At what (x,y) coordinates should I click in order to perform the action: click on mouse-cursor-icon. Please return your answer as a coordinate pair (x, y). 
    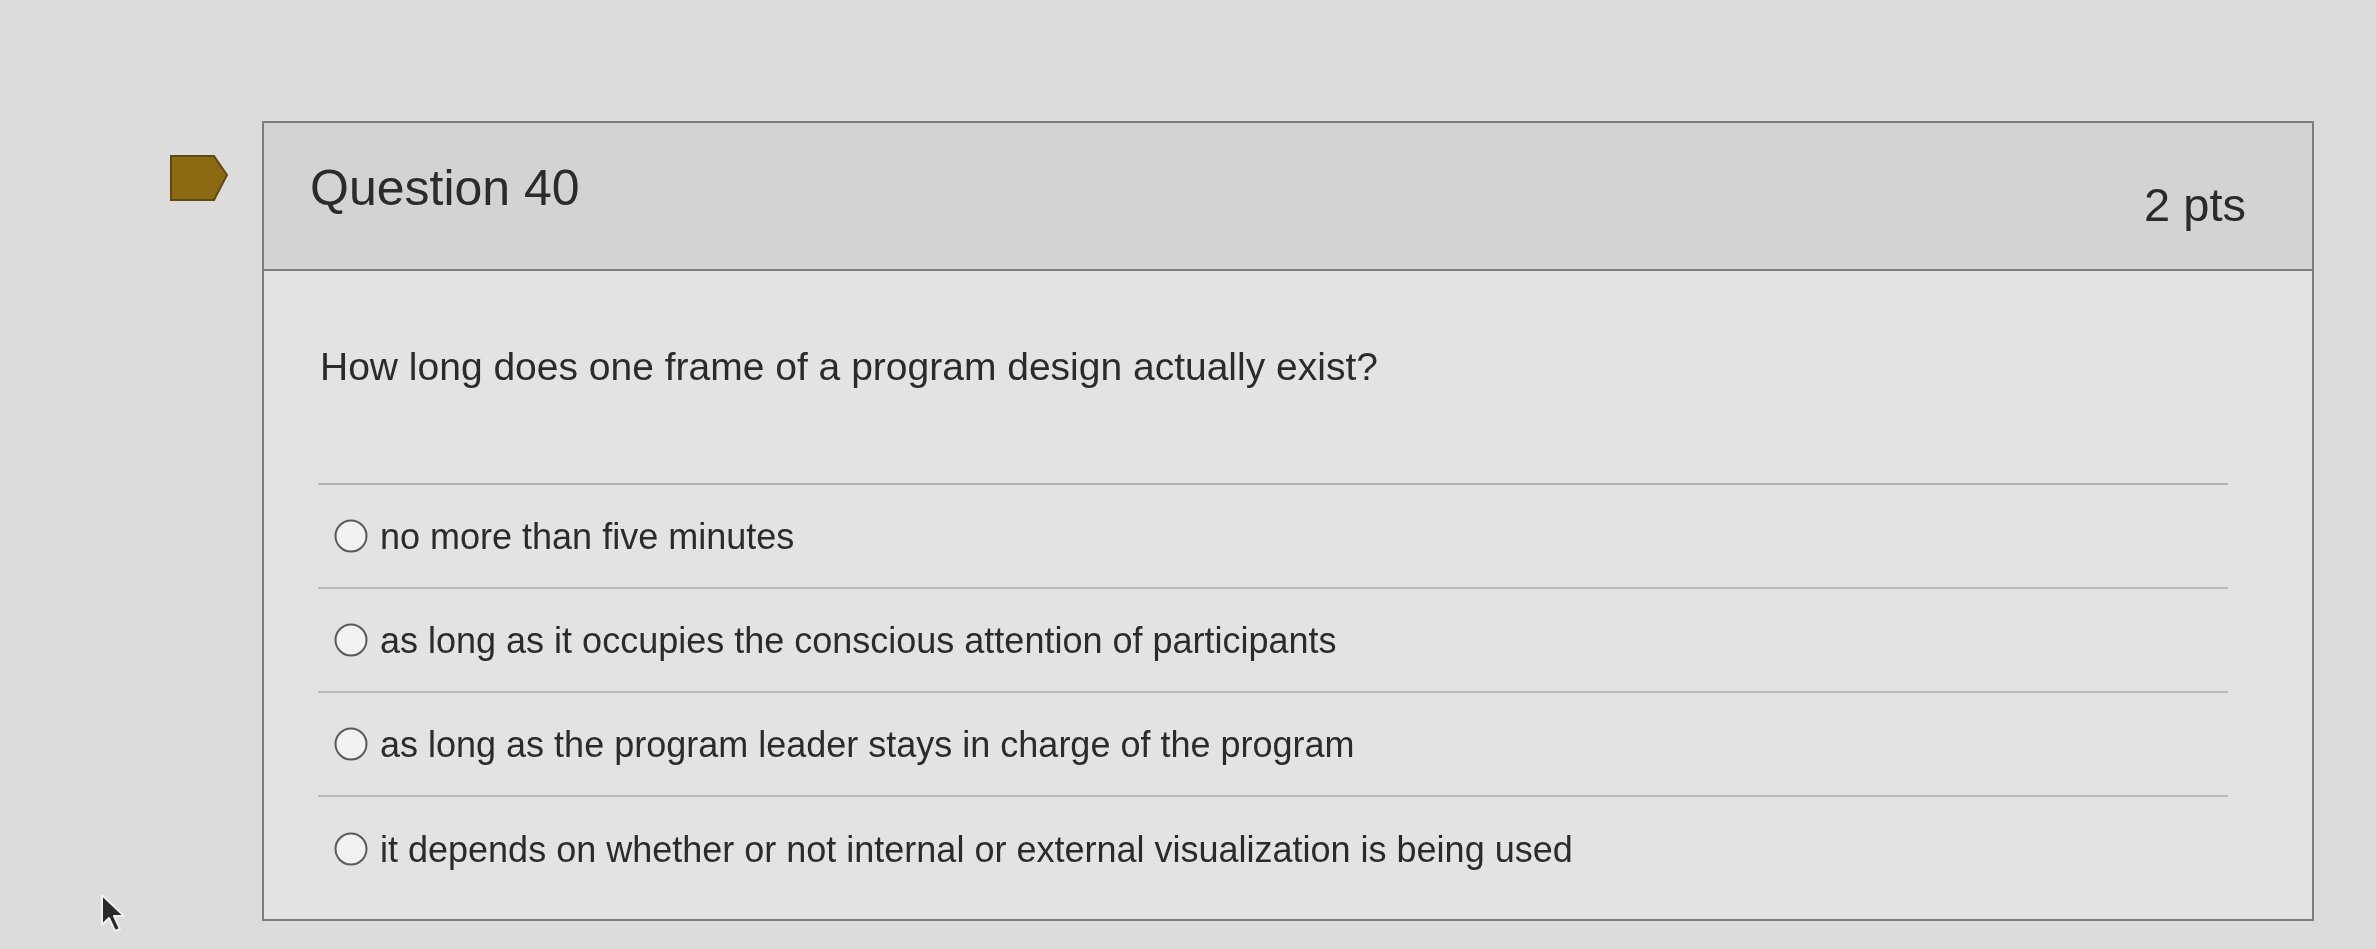
    Looking at the image, I should click on (113, 913).